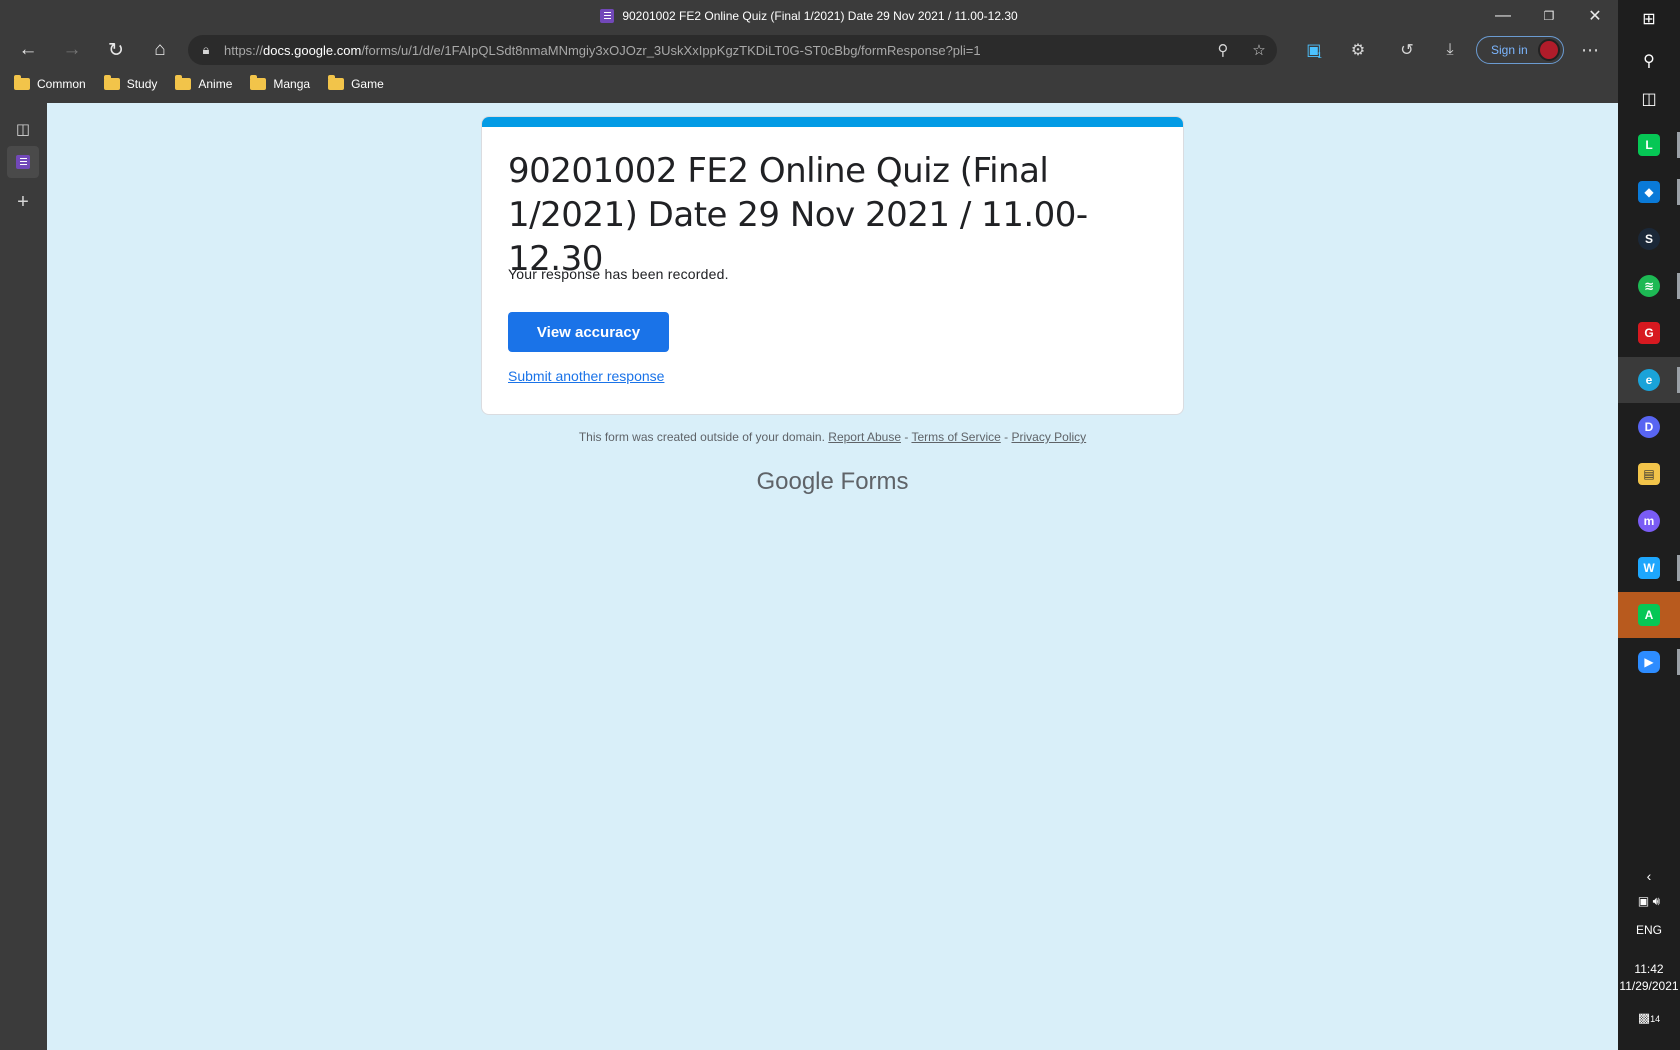 The height and width of the screenshot is (1050, 1680). What do you see at coordinates (72, 50) in the screenshot?
I see `forward-button: →` at bounding box center [72, 50].